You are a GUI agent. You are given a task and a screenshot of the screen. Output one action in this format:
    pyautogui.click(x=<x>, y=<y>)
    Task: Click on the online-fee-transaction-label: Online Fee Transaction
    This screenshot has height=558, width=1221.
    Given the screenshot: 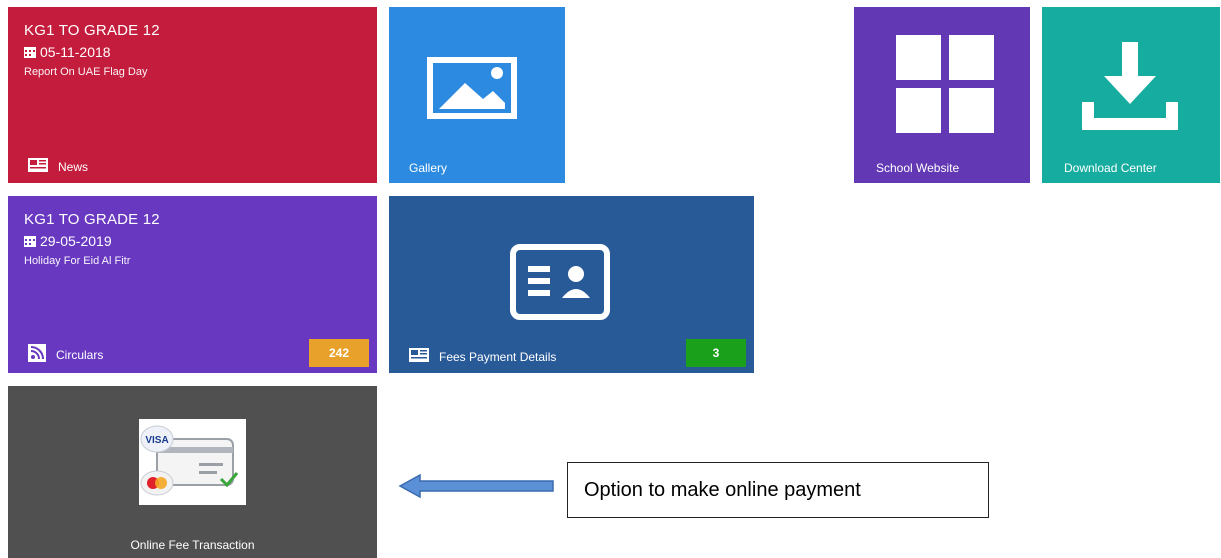 What is the action you would take?
    pyautogui.click(x=192, y=545)
    